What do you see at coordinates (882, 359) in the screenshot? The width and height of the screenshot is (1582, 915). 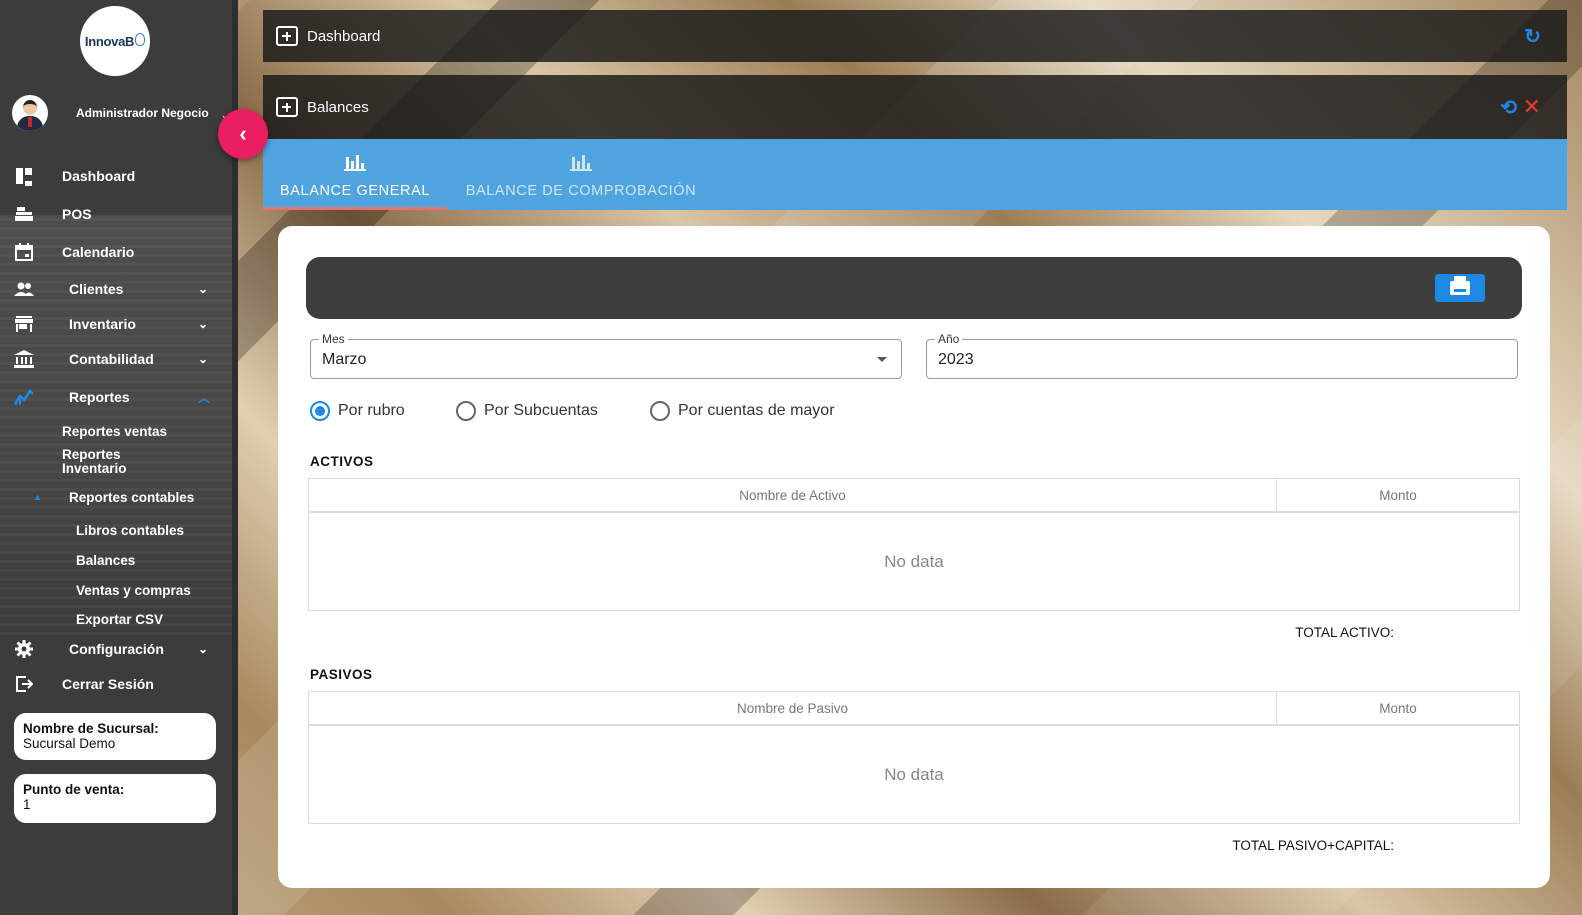 I see `caret-down-icon` at bounding box center [882, 359].